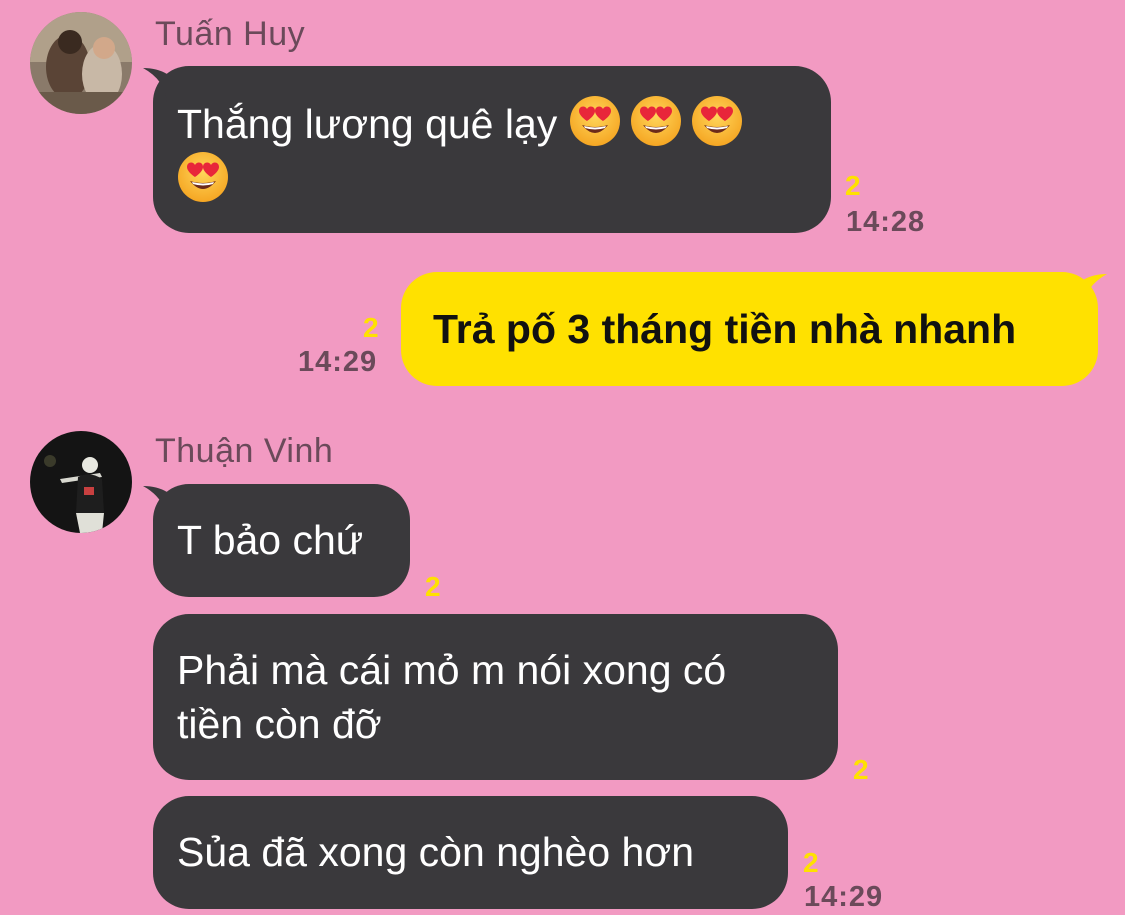 The height and width of the screenshot is (915, 1125). Describe the element at coordinates (886, 222) in the screenshot. I see `message-time: 14:28` at that location.